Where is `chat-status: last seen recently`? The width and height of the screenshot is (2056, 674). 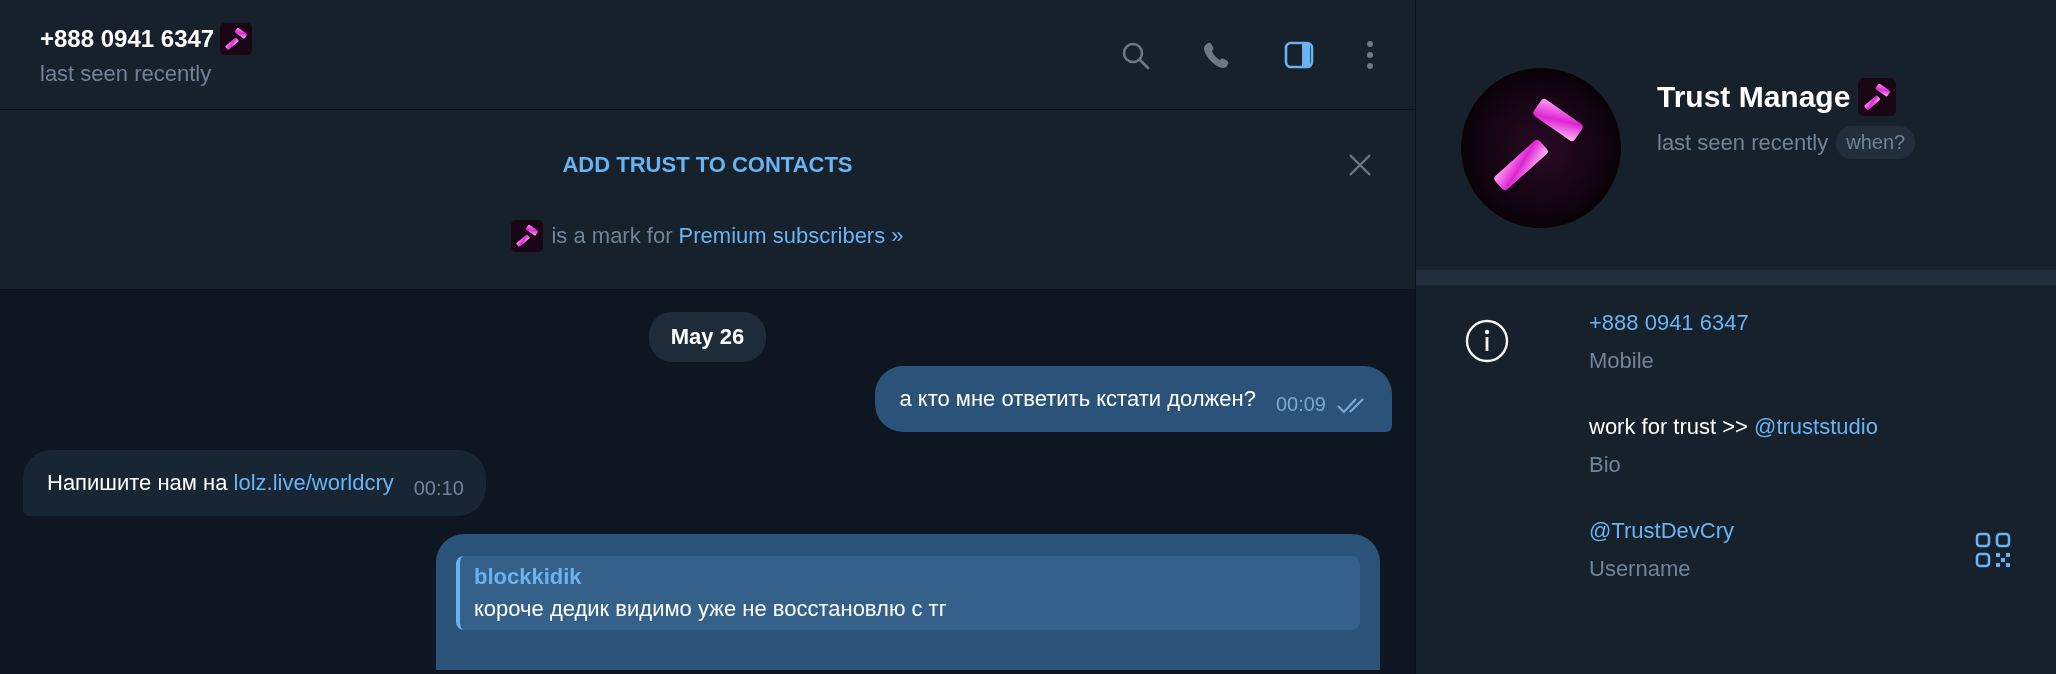
chat-status: last seen recently is located at coordinates (126, 73).